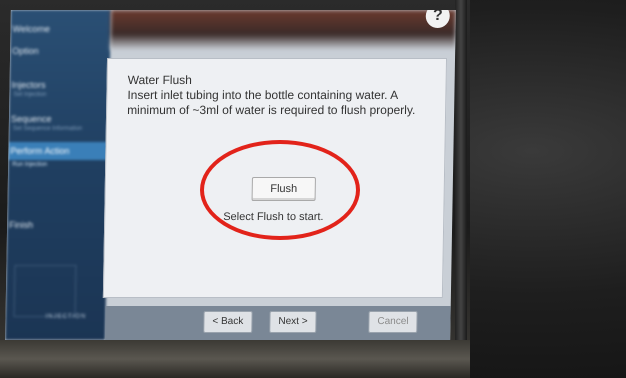 The width and height of the screenshot is (626, 378). I want to click on instrument-illustration, so click(45, 291).